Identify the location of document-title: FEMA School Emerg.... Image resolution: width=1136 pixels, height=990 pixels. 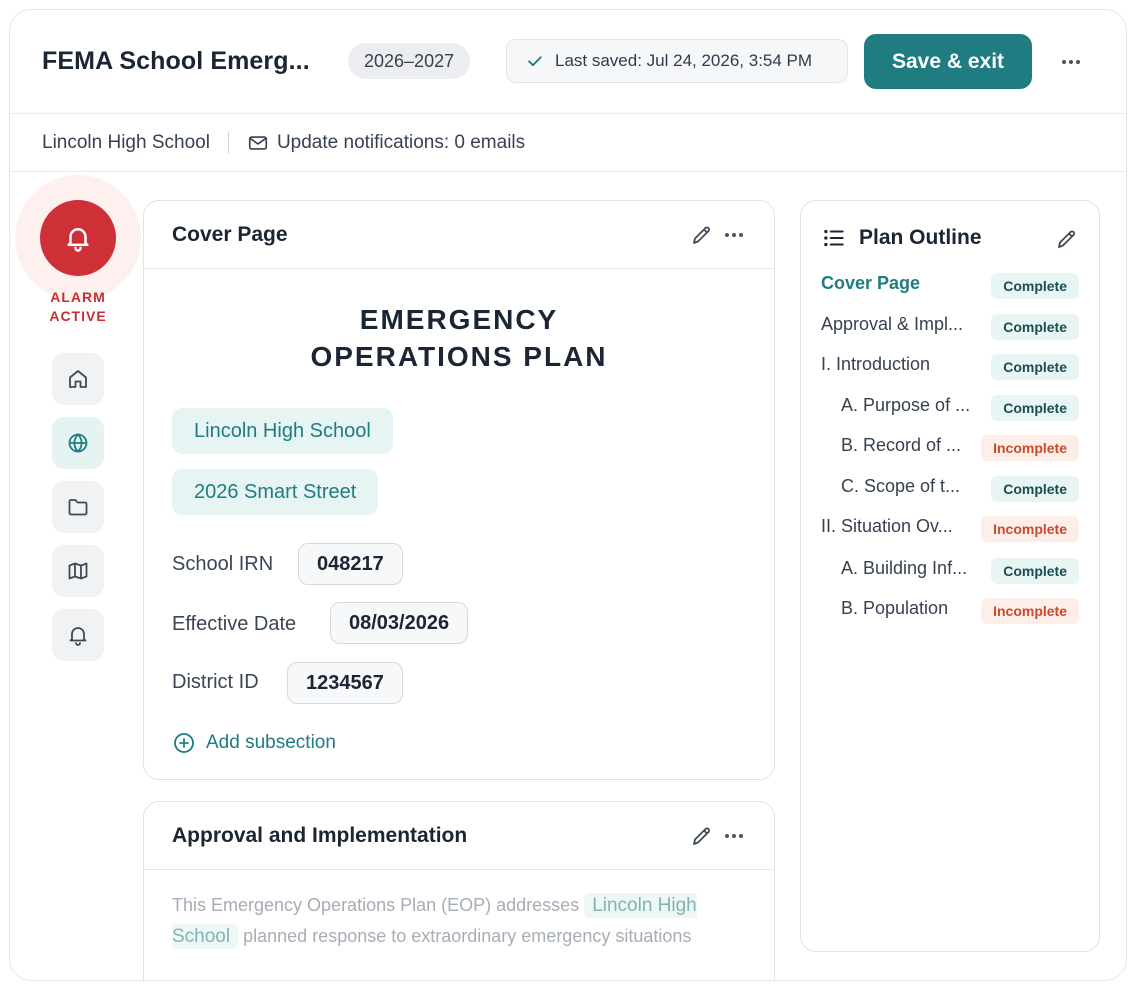
(176, 61).